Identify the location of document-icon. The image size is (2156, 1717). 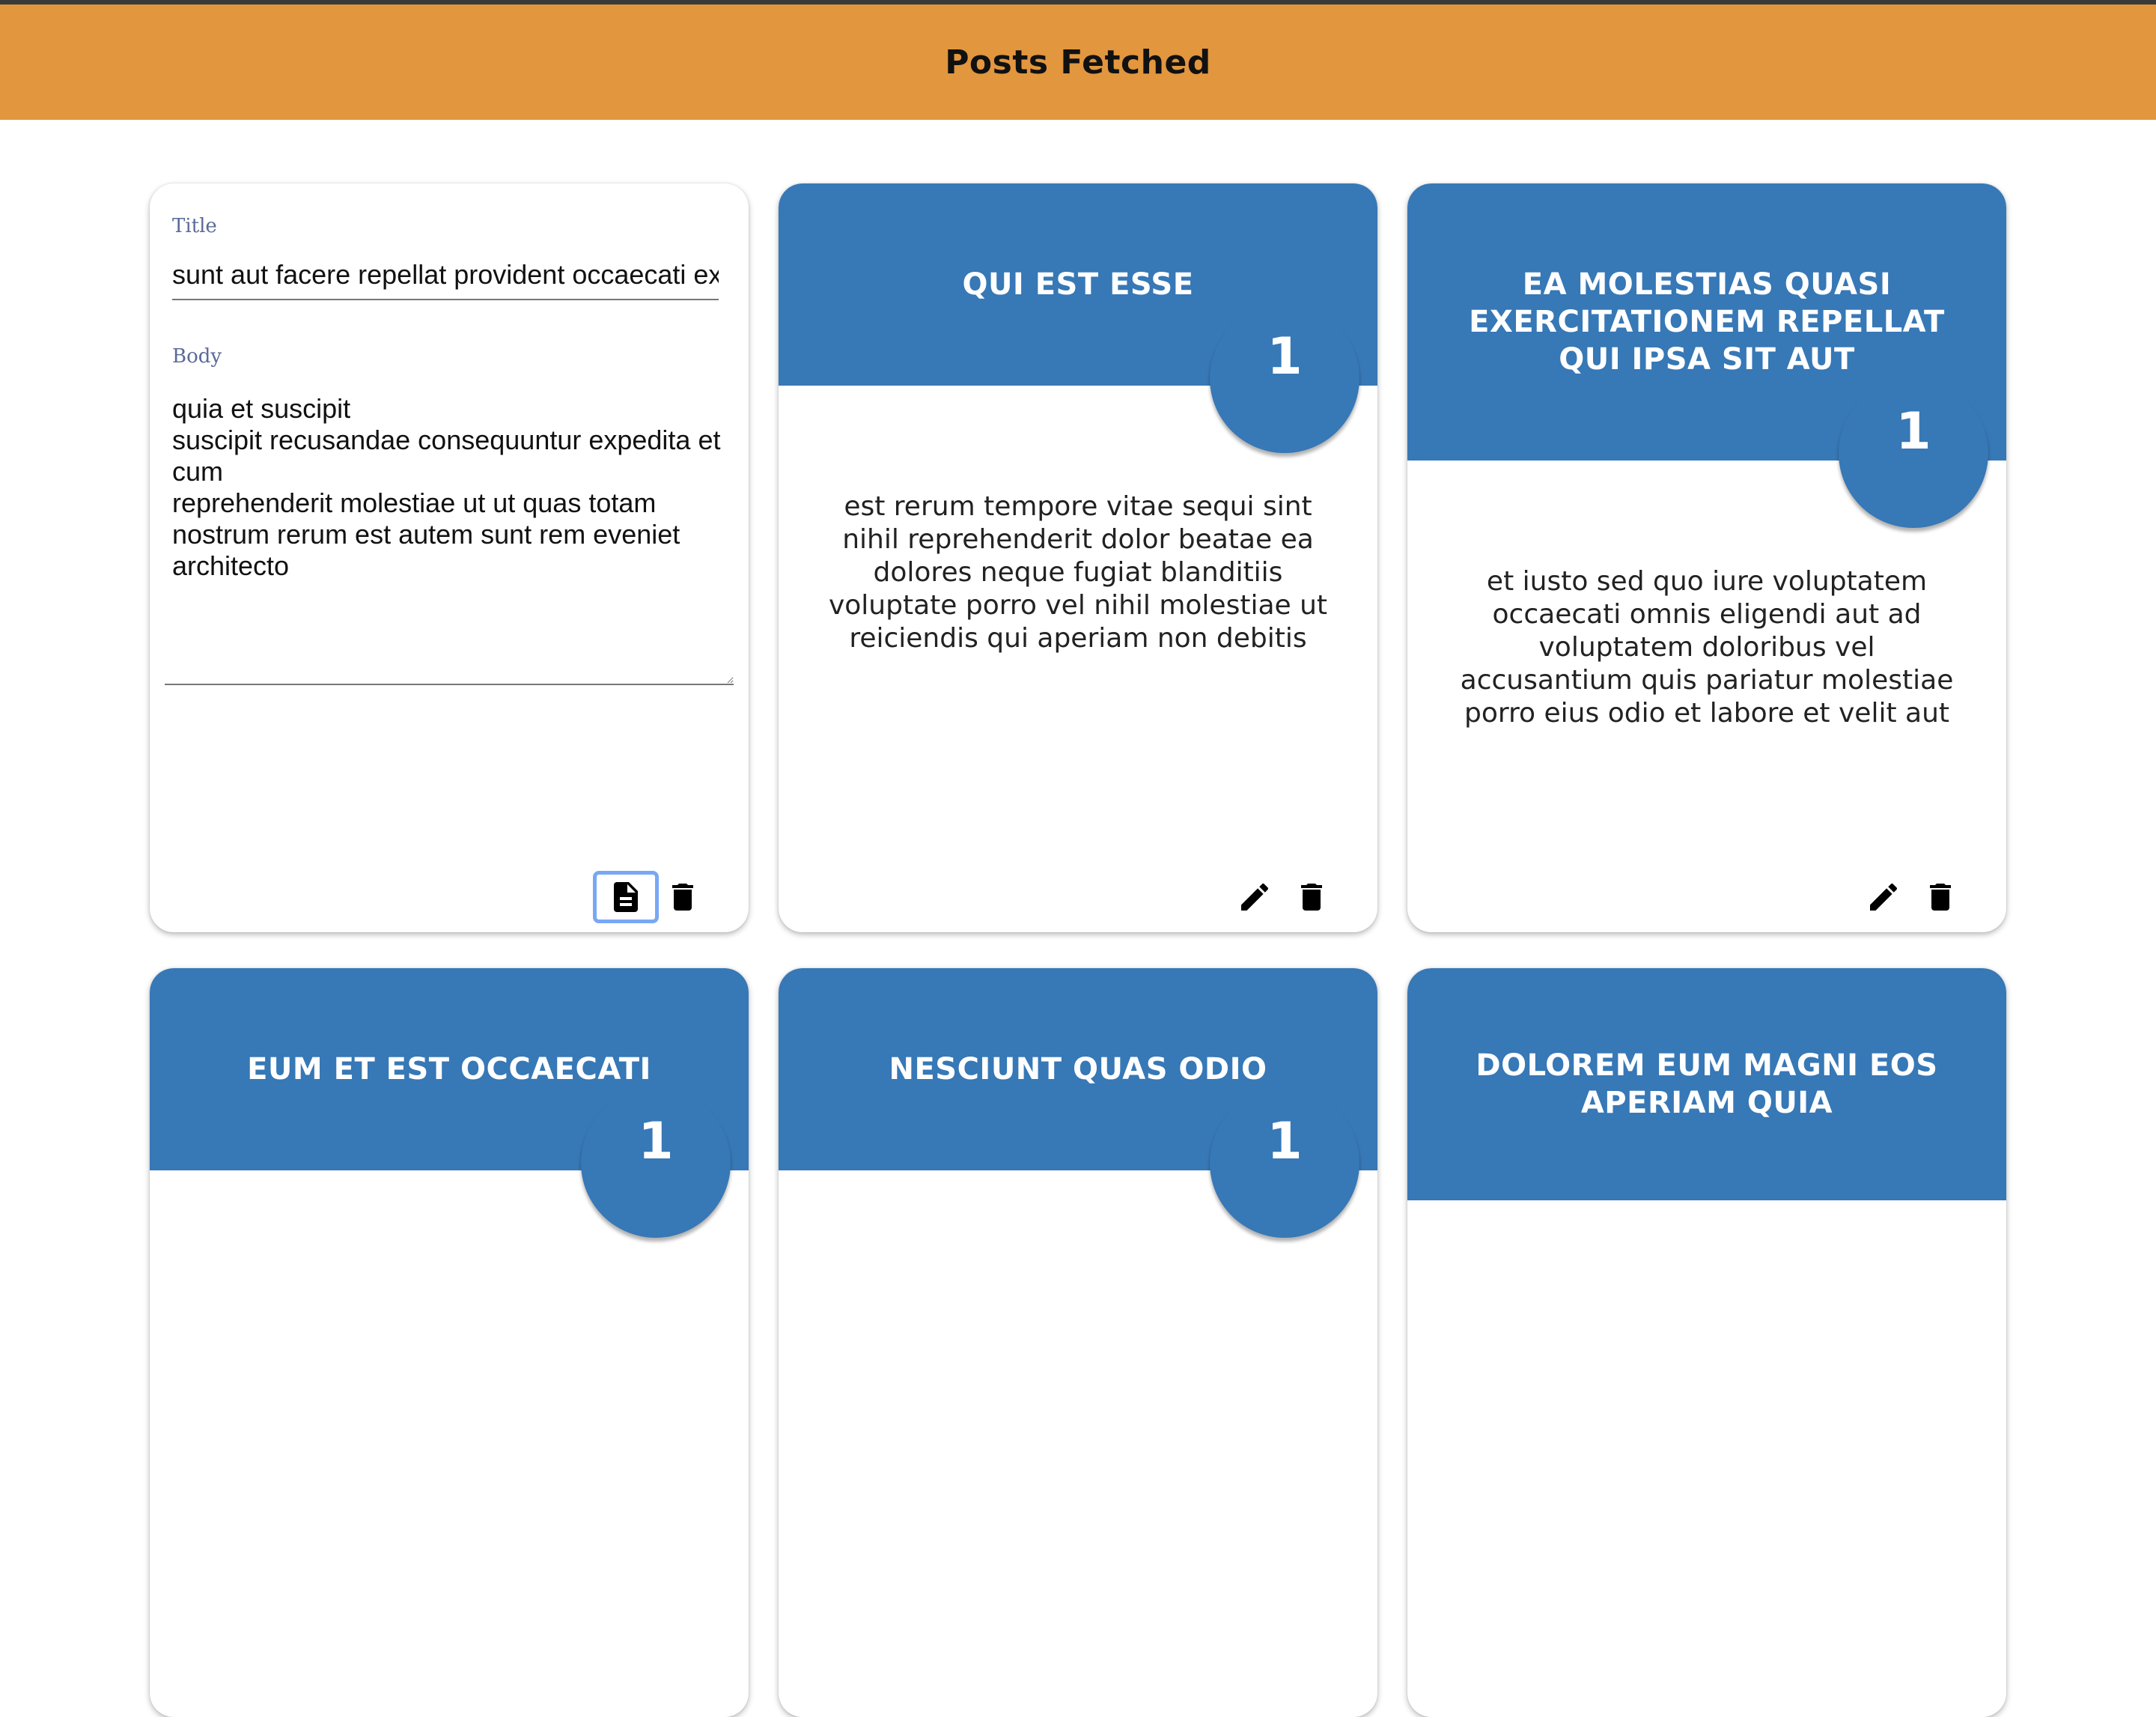
(626, 897).